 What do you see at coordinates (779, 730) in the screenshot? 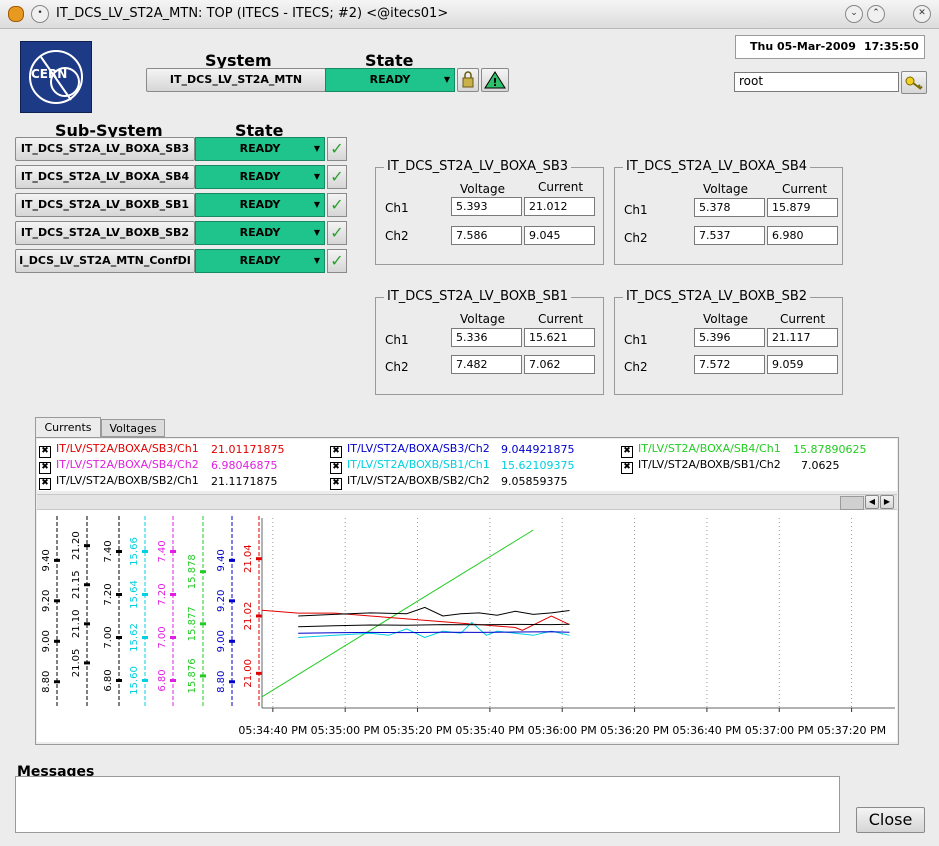
I see `x-tick-label: 05:37:00 PM` at bounding box center [779, 730].